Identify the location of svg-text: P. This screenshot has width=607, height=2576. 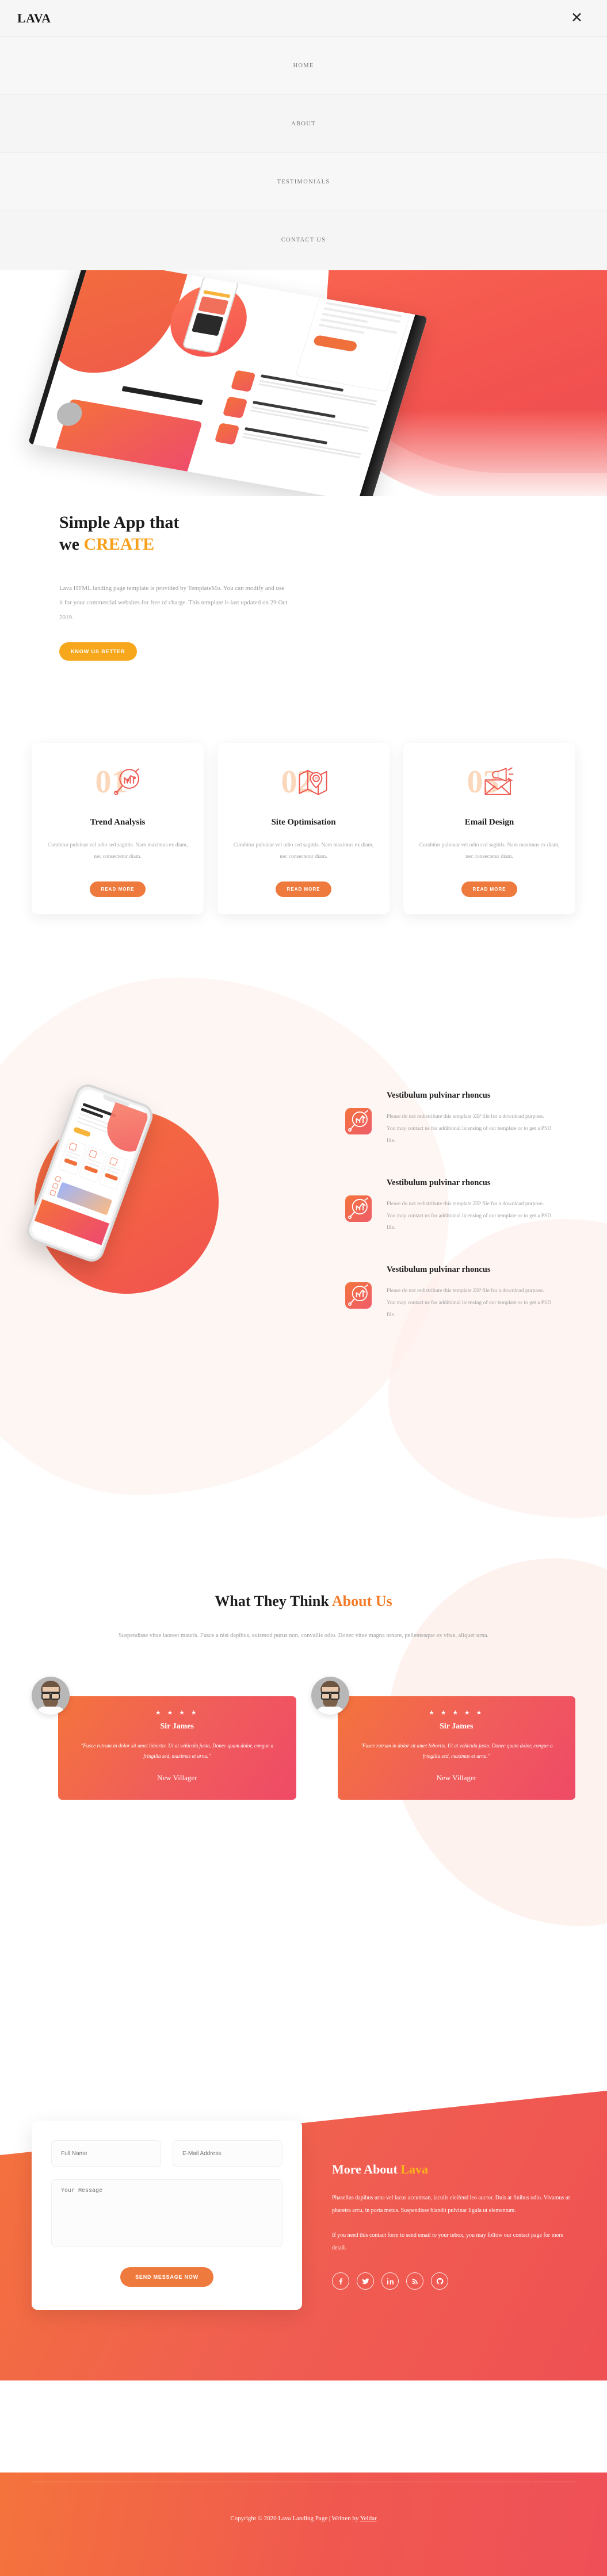
(315, 778).